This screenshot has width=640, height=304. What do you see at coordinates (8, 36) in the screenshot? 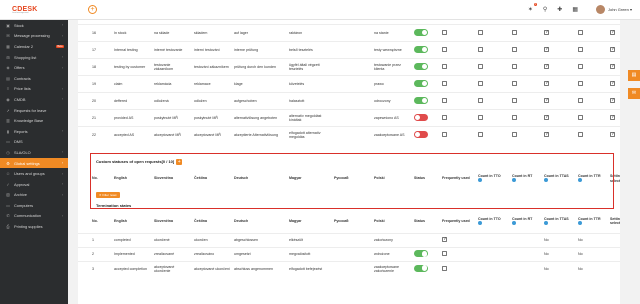
I see `envelope-icon: ✉` at bounding box center [8, 36].